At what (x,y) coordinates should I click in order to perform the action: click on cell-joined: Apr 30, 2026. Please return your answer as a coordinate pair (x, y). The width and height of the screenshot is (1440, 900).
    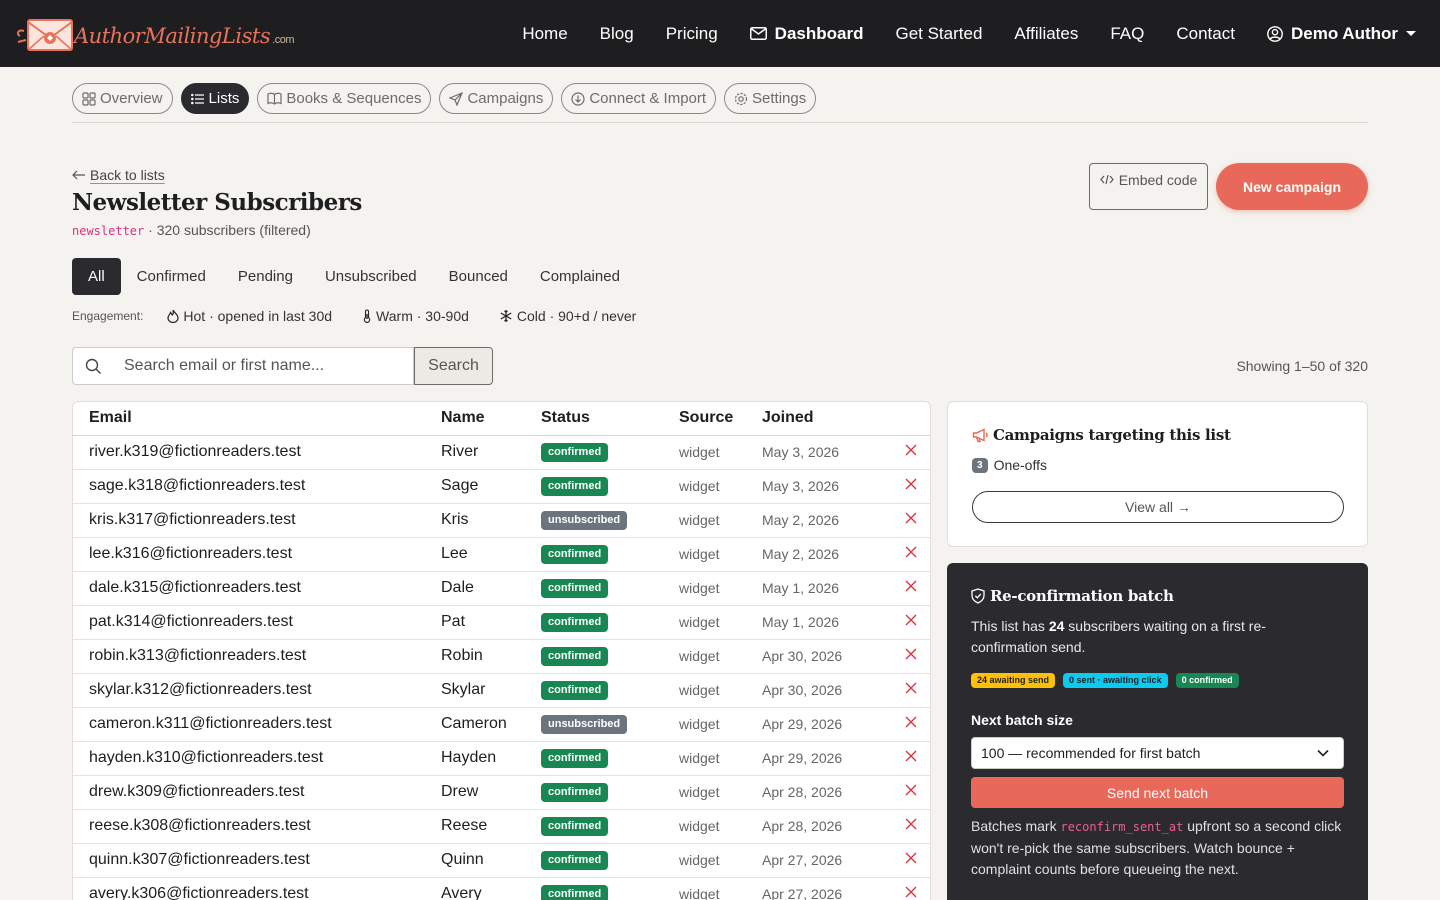
    Looking at the image, I should click on (827, 656).